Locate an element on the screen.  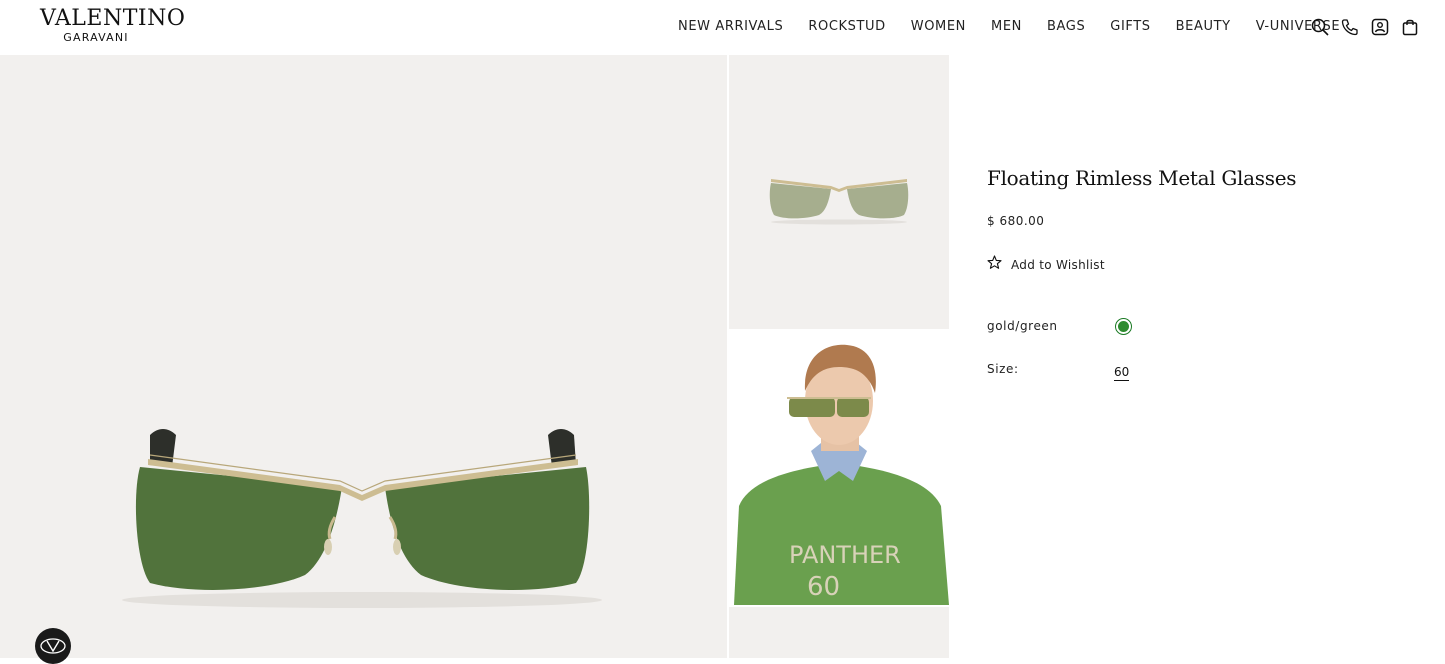
brand-sub: GARAVANI is located at coordinates (96, 37).